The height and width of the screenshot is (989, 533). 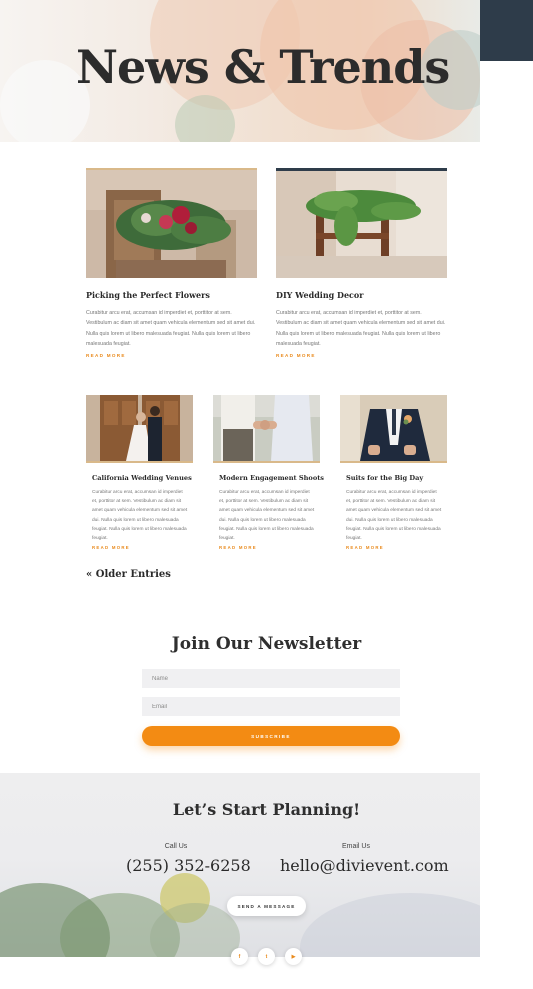 I want to click on facebook-icon: f, so click(x=239, y=956).